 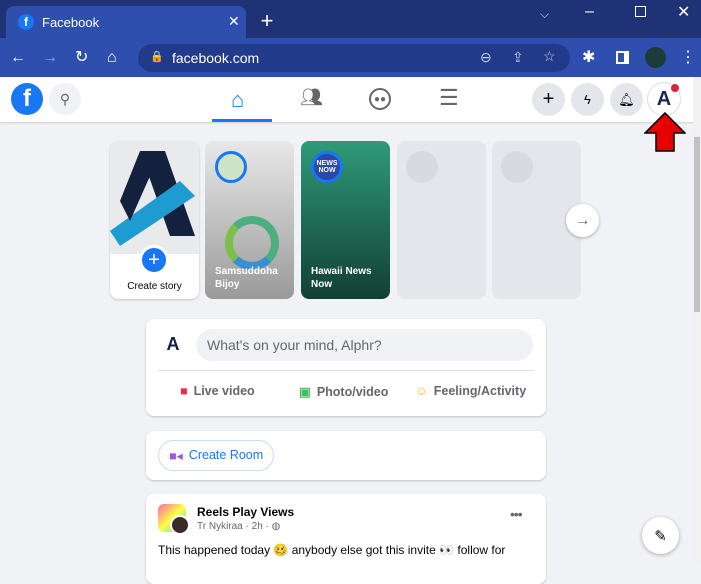 I want to click on facebook-logo: f, so click(x=27, y=99).